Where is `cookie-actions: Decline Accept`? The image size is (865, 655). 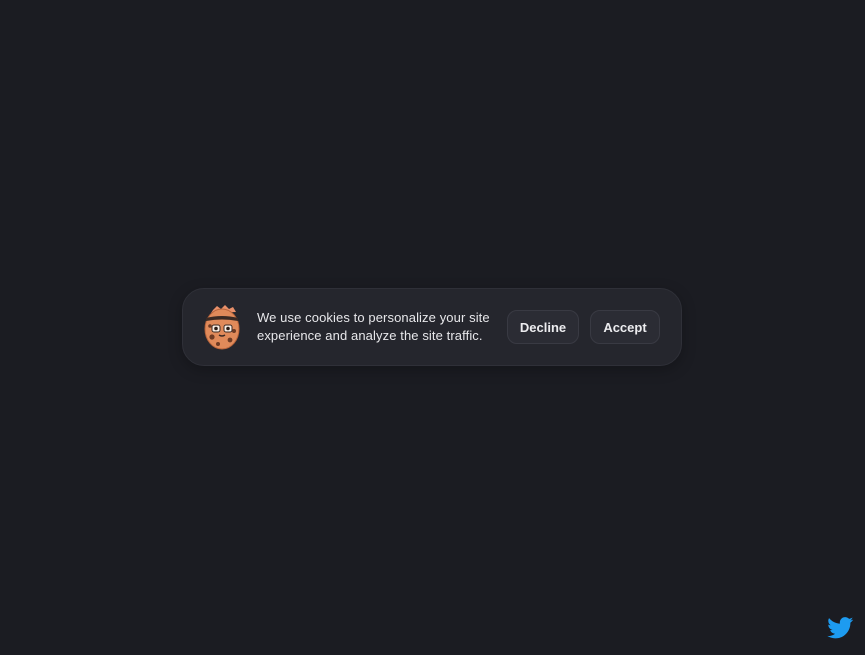 cookie-actions: Decline Accept is located at coordinates (583, 327).